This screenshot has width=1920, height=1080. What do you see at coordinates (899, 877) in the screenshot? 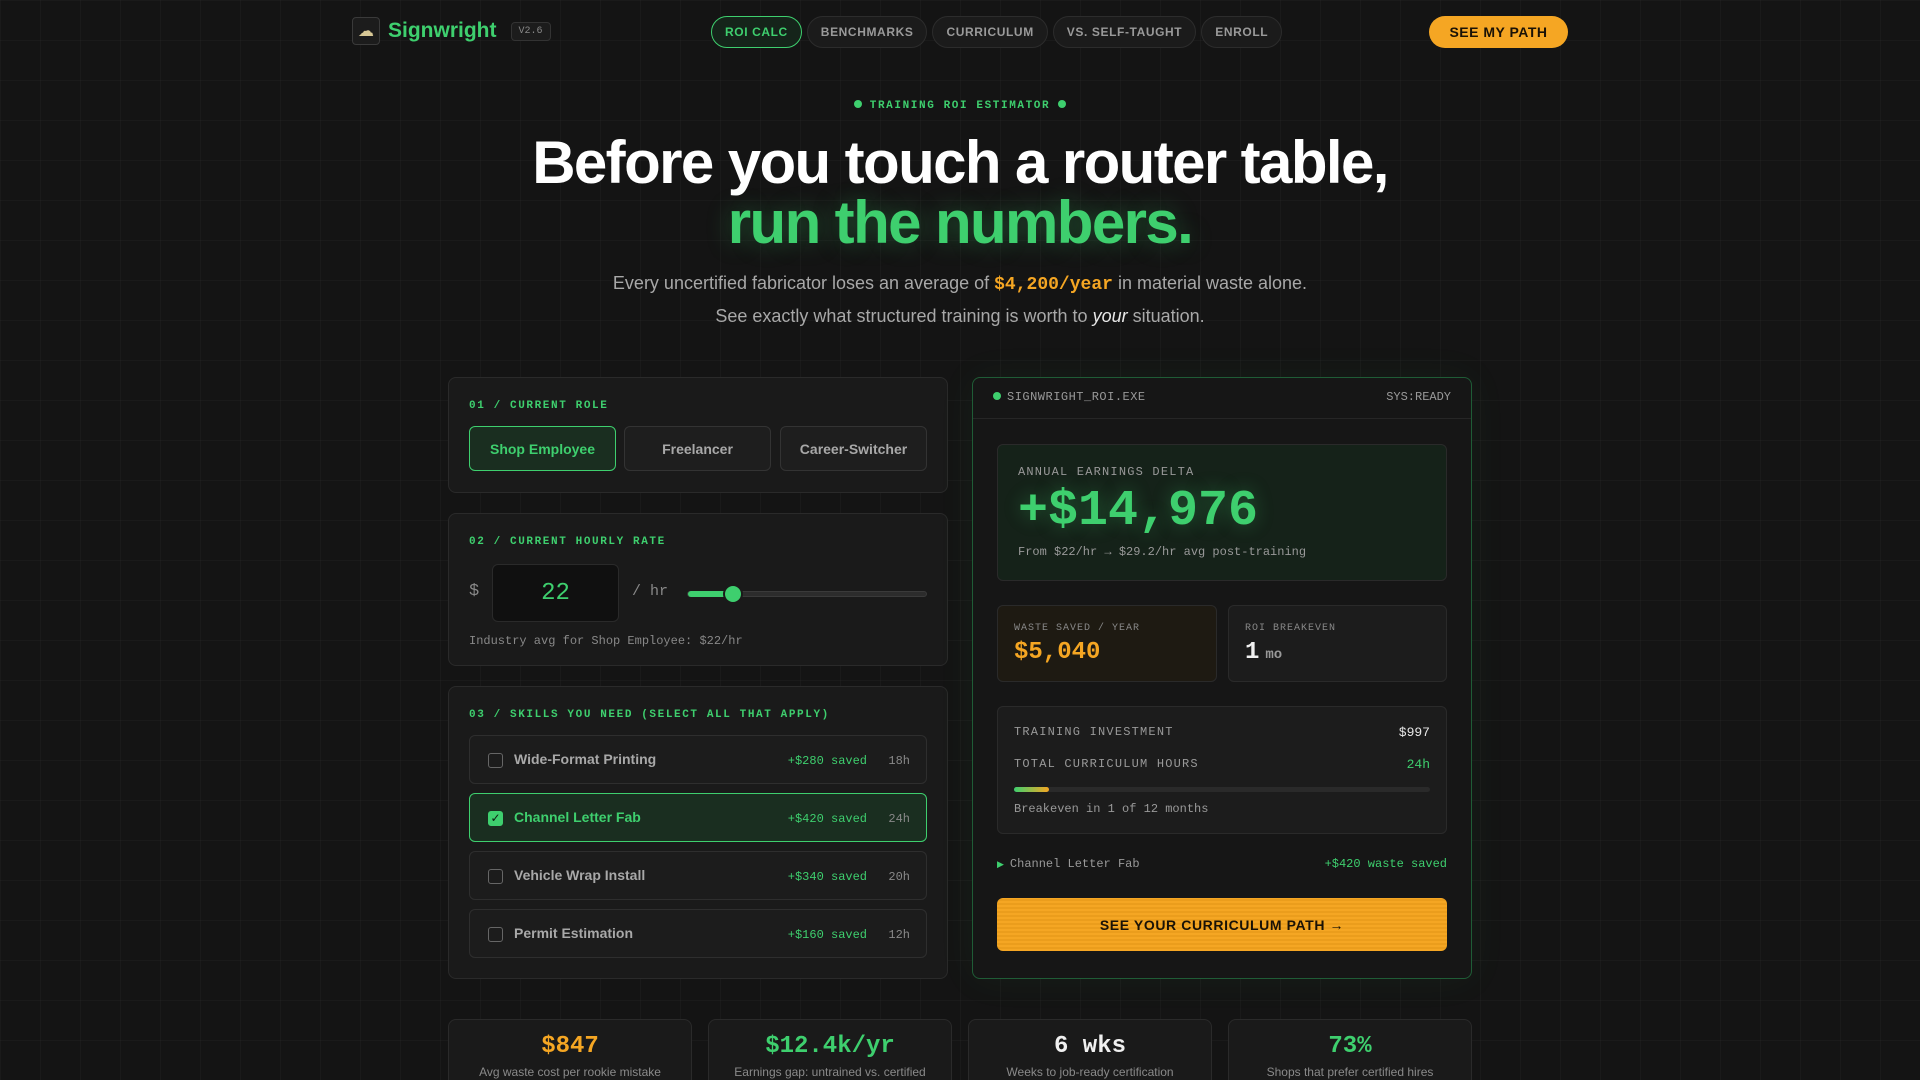
I see `skill-hours: 20h` at bounding box center [899, 877].